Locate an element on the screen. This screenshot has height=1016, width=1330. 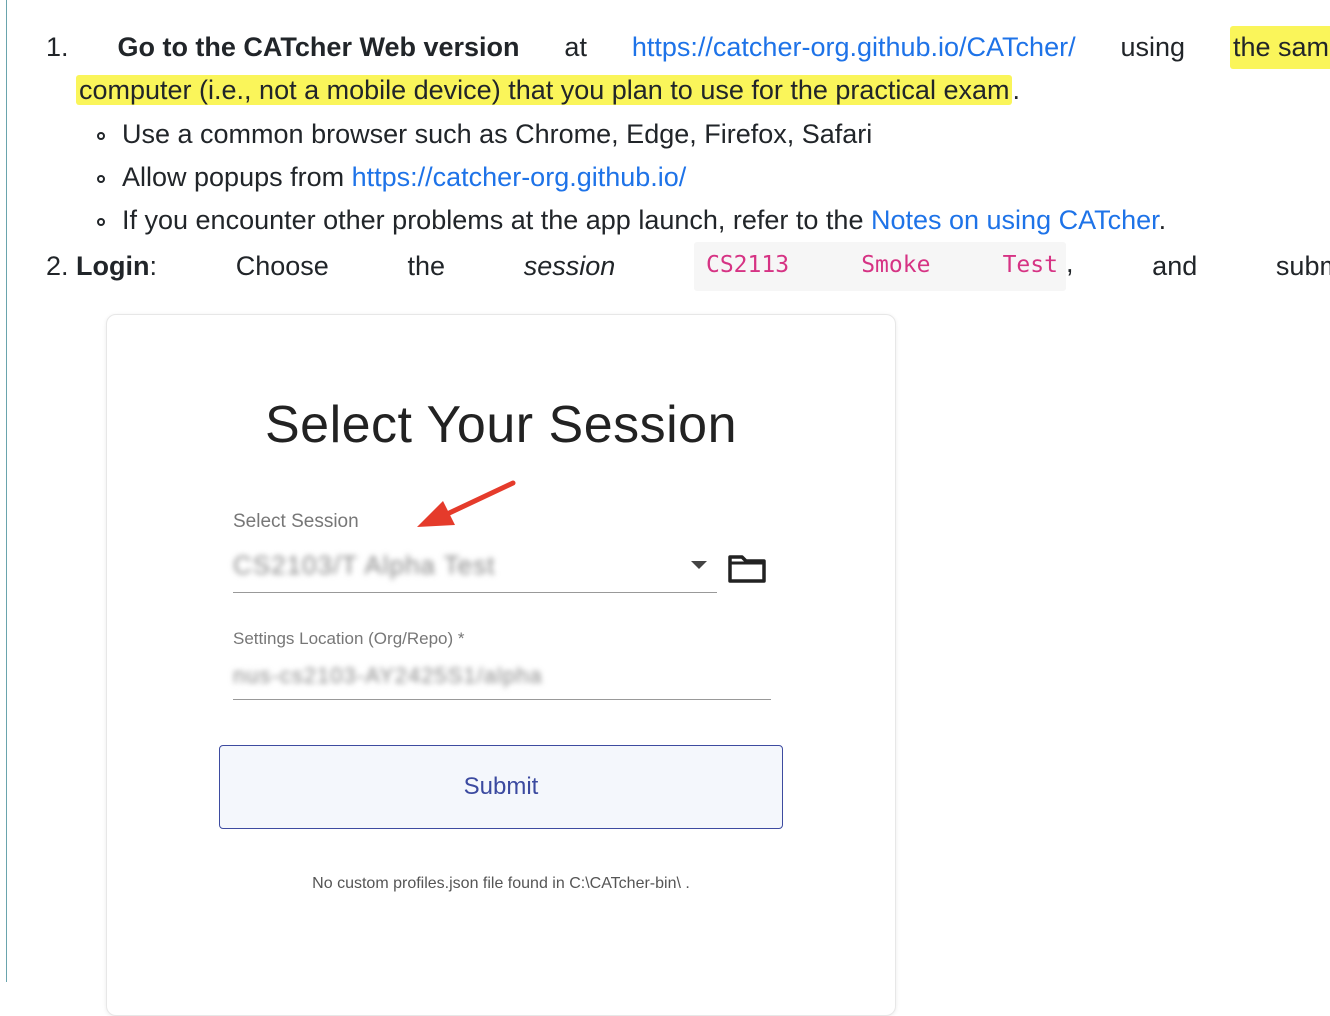
step2-number: 2. is located at coordinates (57, 266).